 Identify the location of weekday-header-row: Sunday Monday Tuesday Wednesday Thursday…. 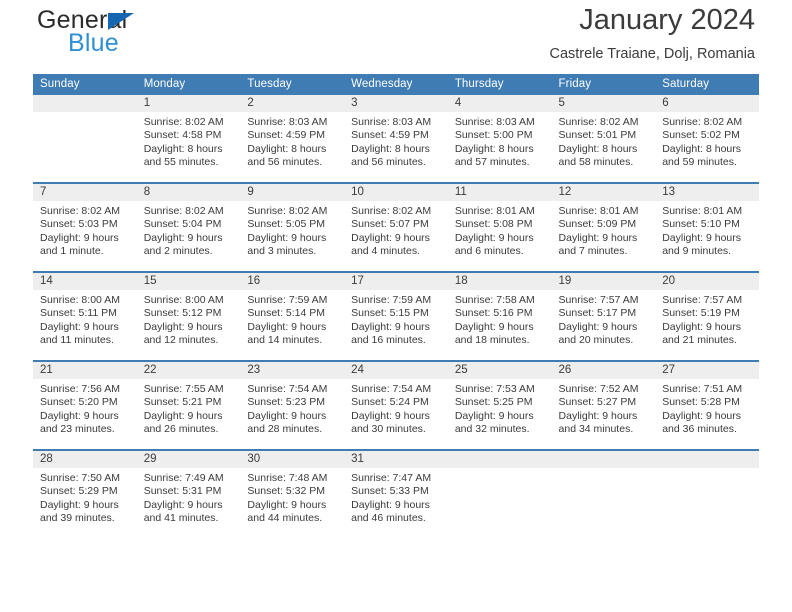
(396, 84).